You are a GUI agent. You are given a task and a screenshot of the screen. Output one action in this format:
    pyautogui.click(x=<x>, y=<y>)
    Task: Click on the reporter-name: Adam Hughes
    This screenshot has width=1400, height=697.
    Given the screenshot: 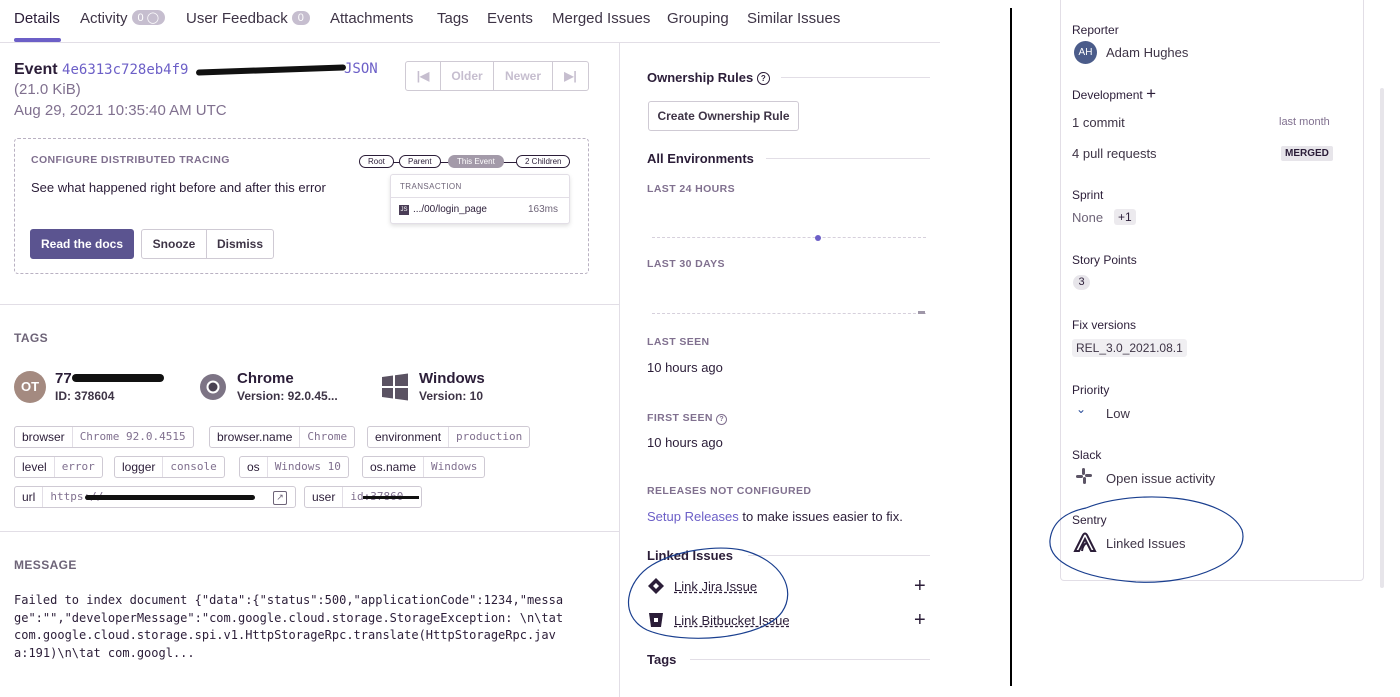 What is the action you would take?
    pyautogui.click(x=1147, y=52)
    